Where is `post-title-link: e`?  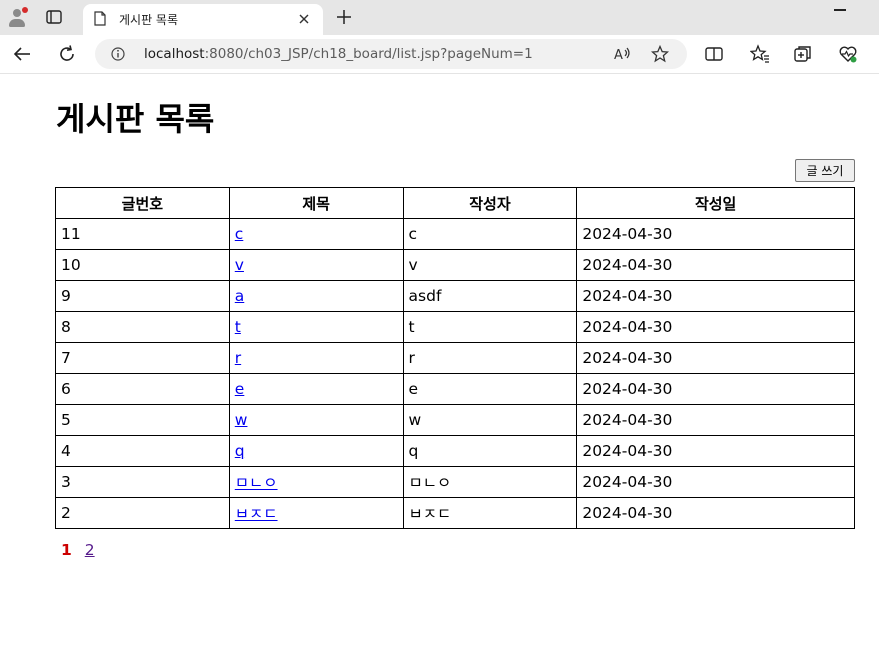
post-title-link: e is located at coordinates (240, 389).